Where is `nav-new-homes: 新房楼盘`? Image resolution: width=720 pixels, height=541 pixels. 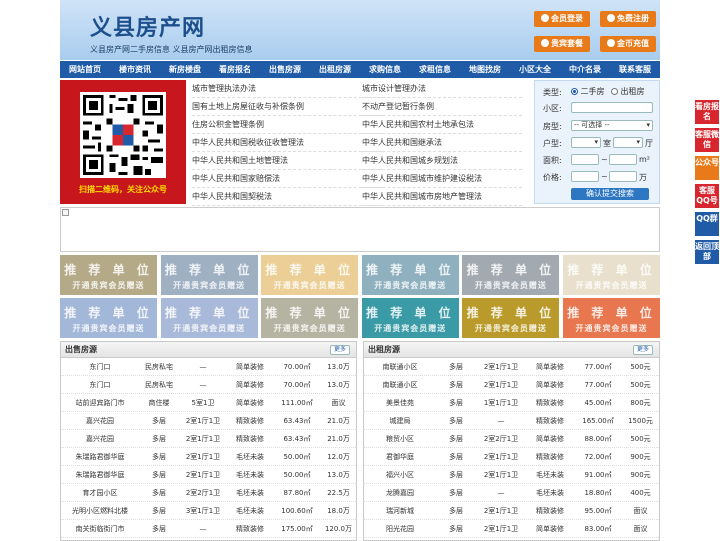
nav-new-homes: 新房楼盘 is located at coordinates (185, 69).